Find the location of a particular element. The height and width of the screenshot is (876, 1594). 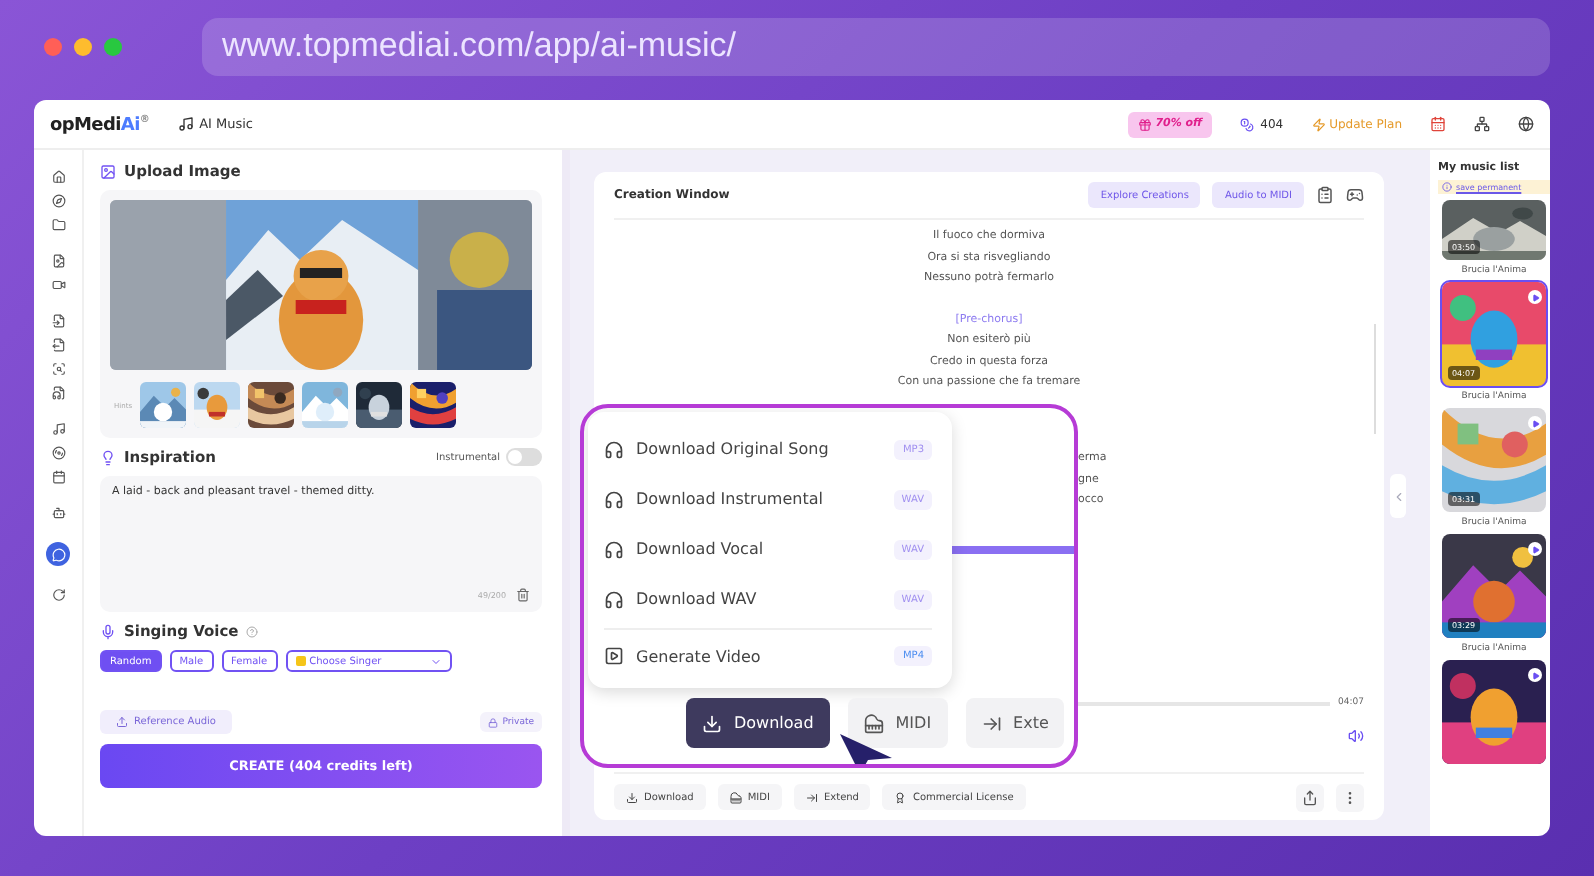

share-icon is located at coordinates (1310, 797).